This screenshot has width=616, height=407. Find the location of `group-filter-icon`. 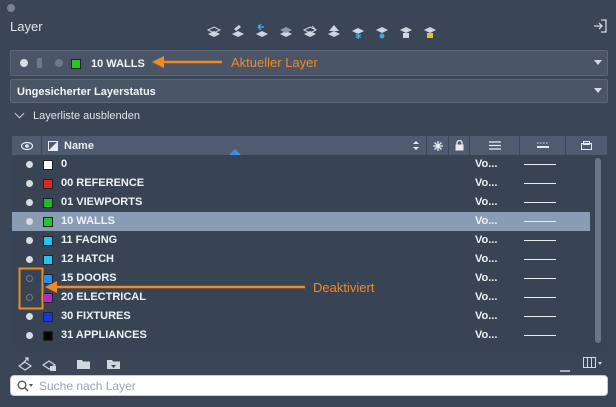

group-filter-icon is located at coordinates (114, 364).